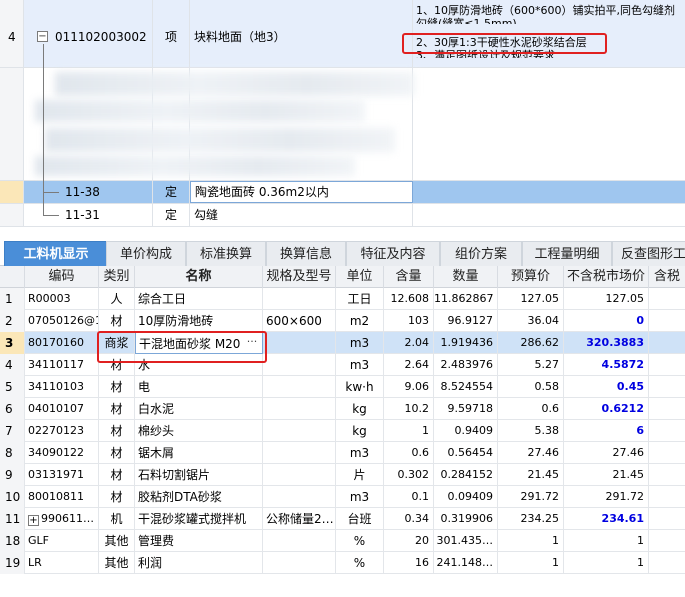 Image resolution: width=685 pixels, height=597 pixels. What do you see at coordinates (409, 321) in the screenshot?
I see `cell-content: 103` at bounding box center [409, 321].